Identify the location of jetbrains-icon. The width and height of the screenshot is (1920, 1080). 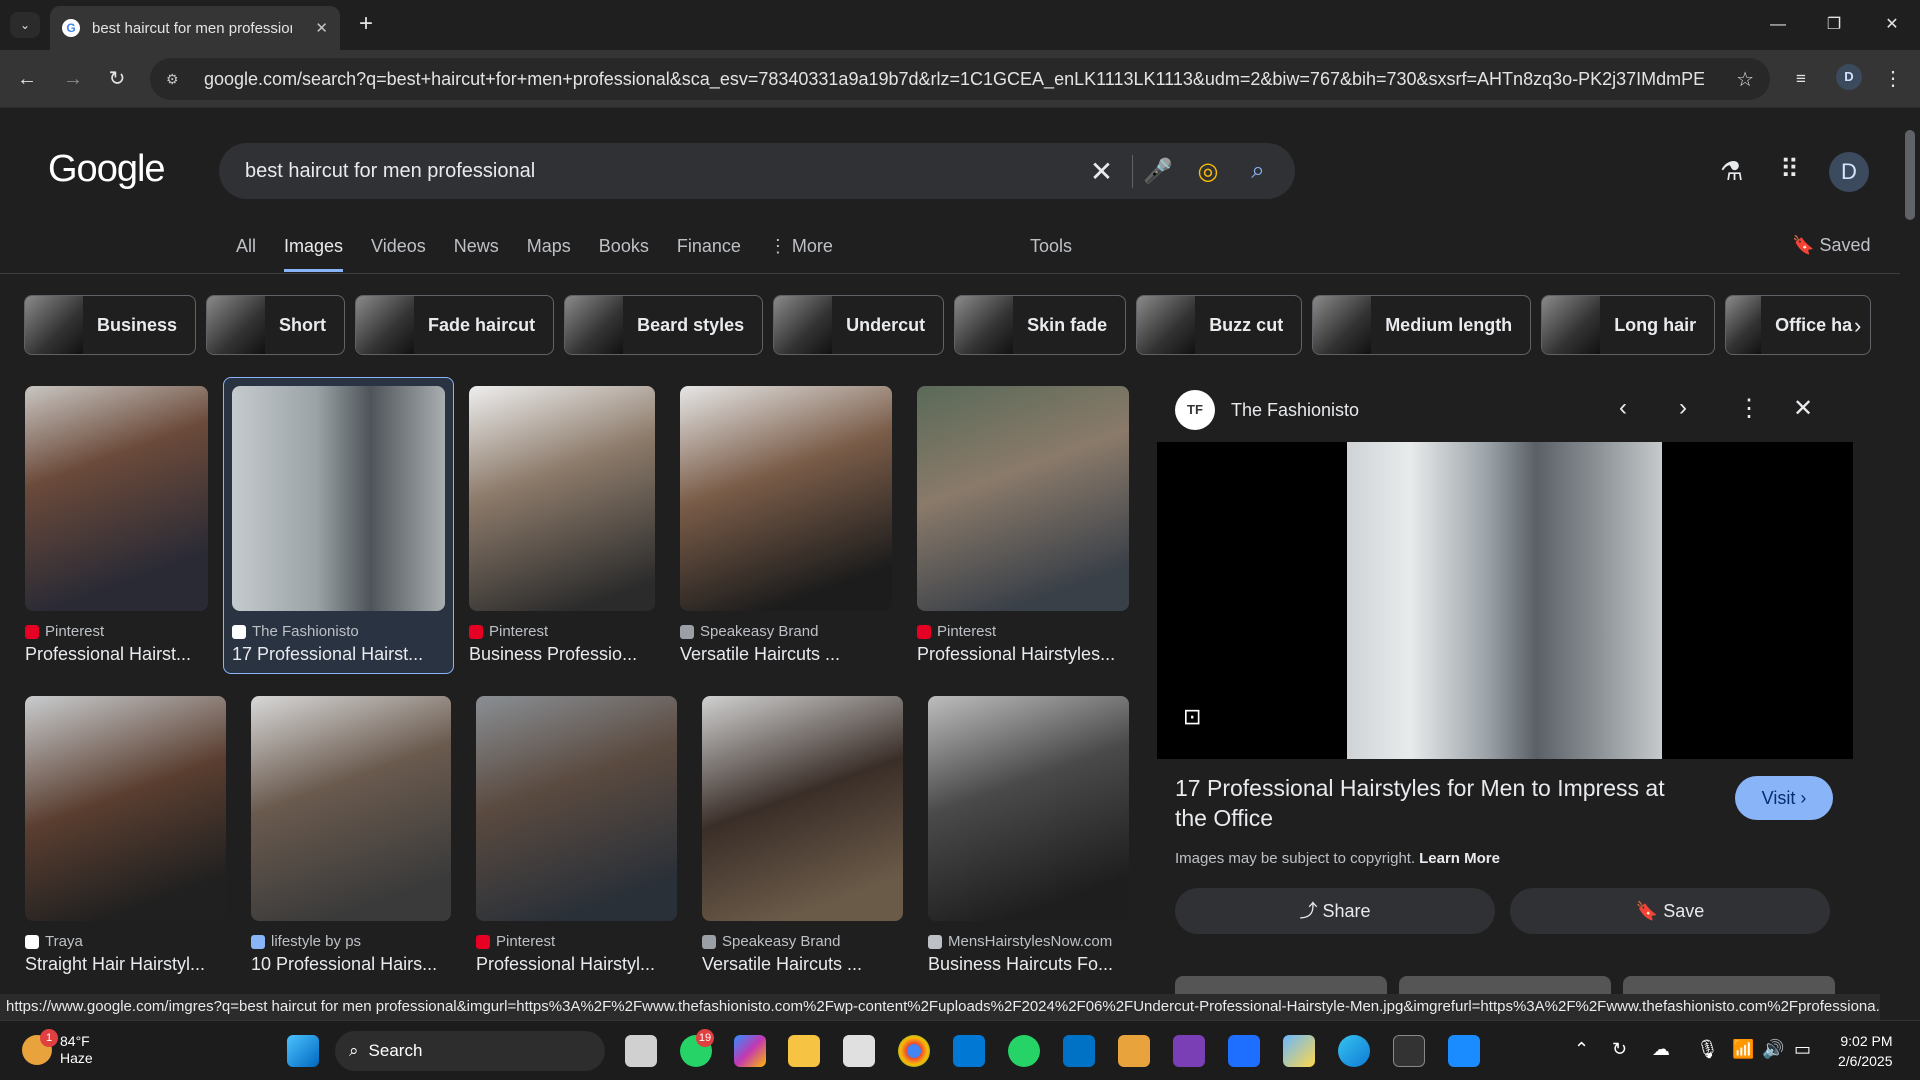
(1244, 1051).